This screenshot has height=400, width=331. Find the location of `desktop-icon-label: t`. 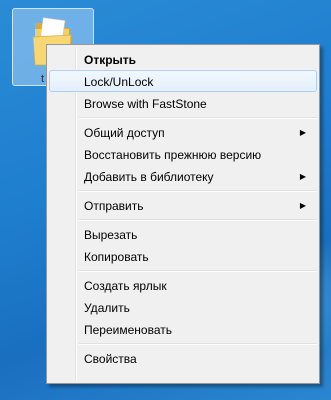

desktop-icon-label: t is located at coordinates (43, 79).